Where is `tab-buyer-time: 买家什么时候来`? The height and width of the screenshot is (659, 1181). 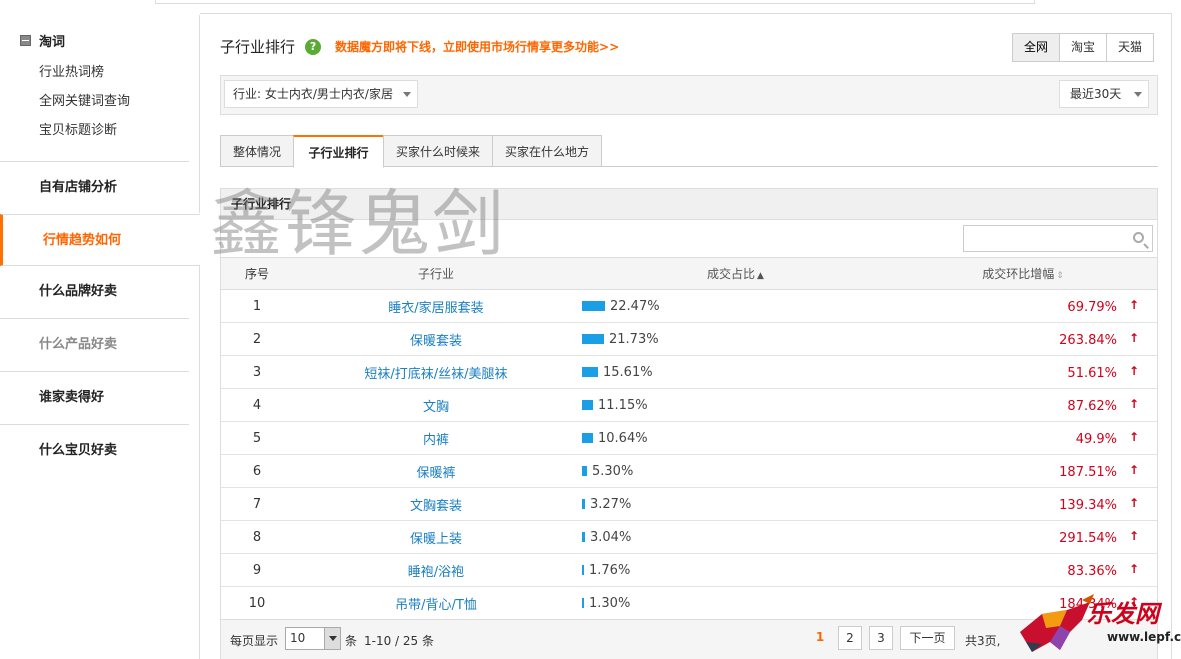
tab-buyer-time: 买家什么时候来 is located at coordinates (438, 151).